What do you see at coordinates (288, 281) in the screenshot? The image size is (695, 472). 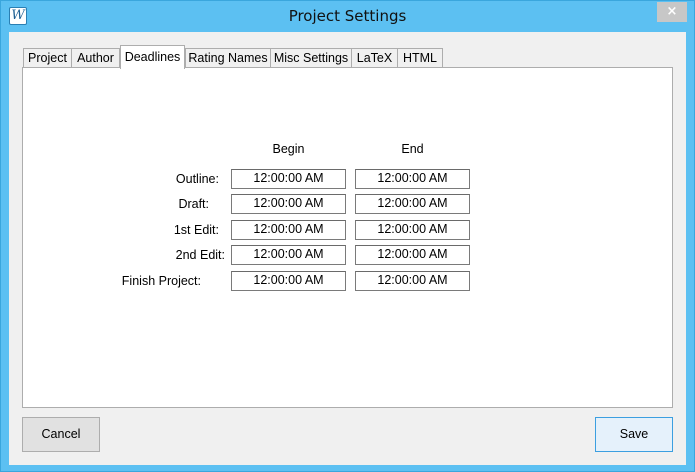 I see `finish-project-begin-field: 12:00:00 AM` at bounding box center [288, 281].